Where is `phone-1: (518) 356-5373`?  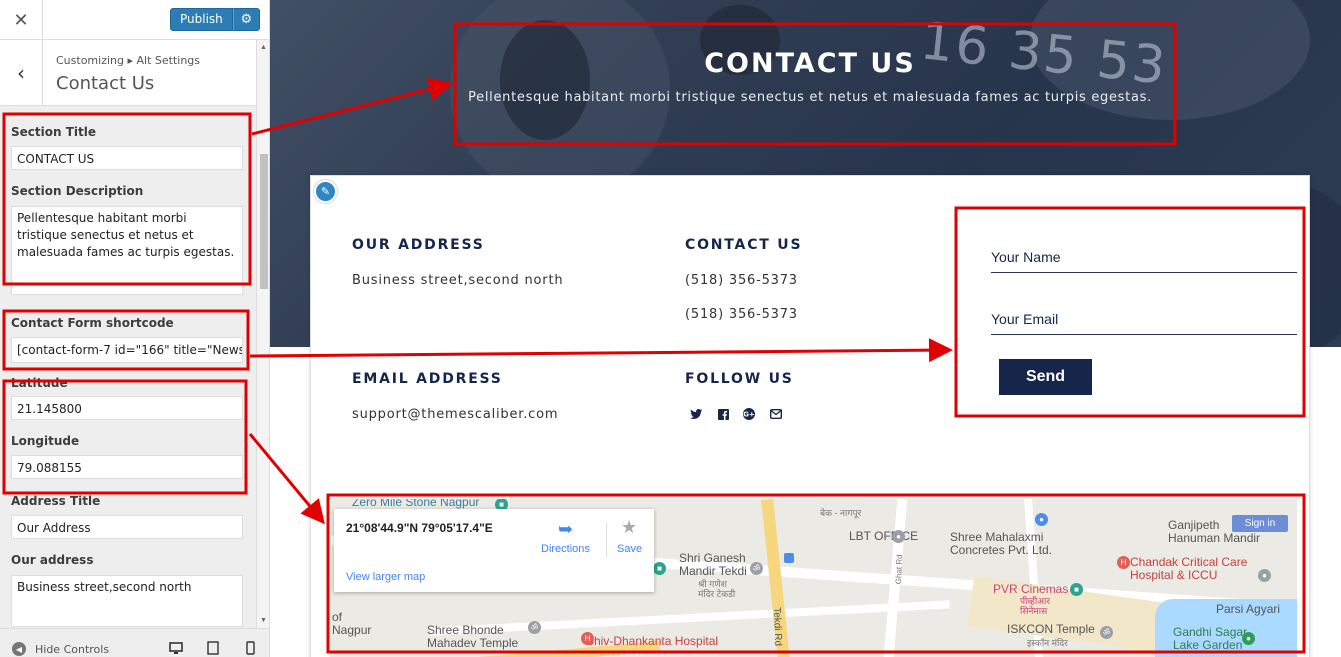
phone-1: (518) 356-5373 is located at coordinates (741, 280).